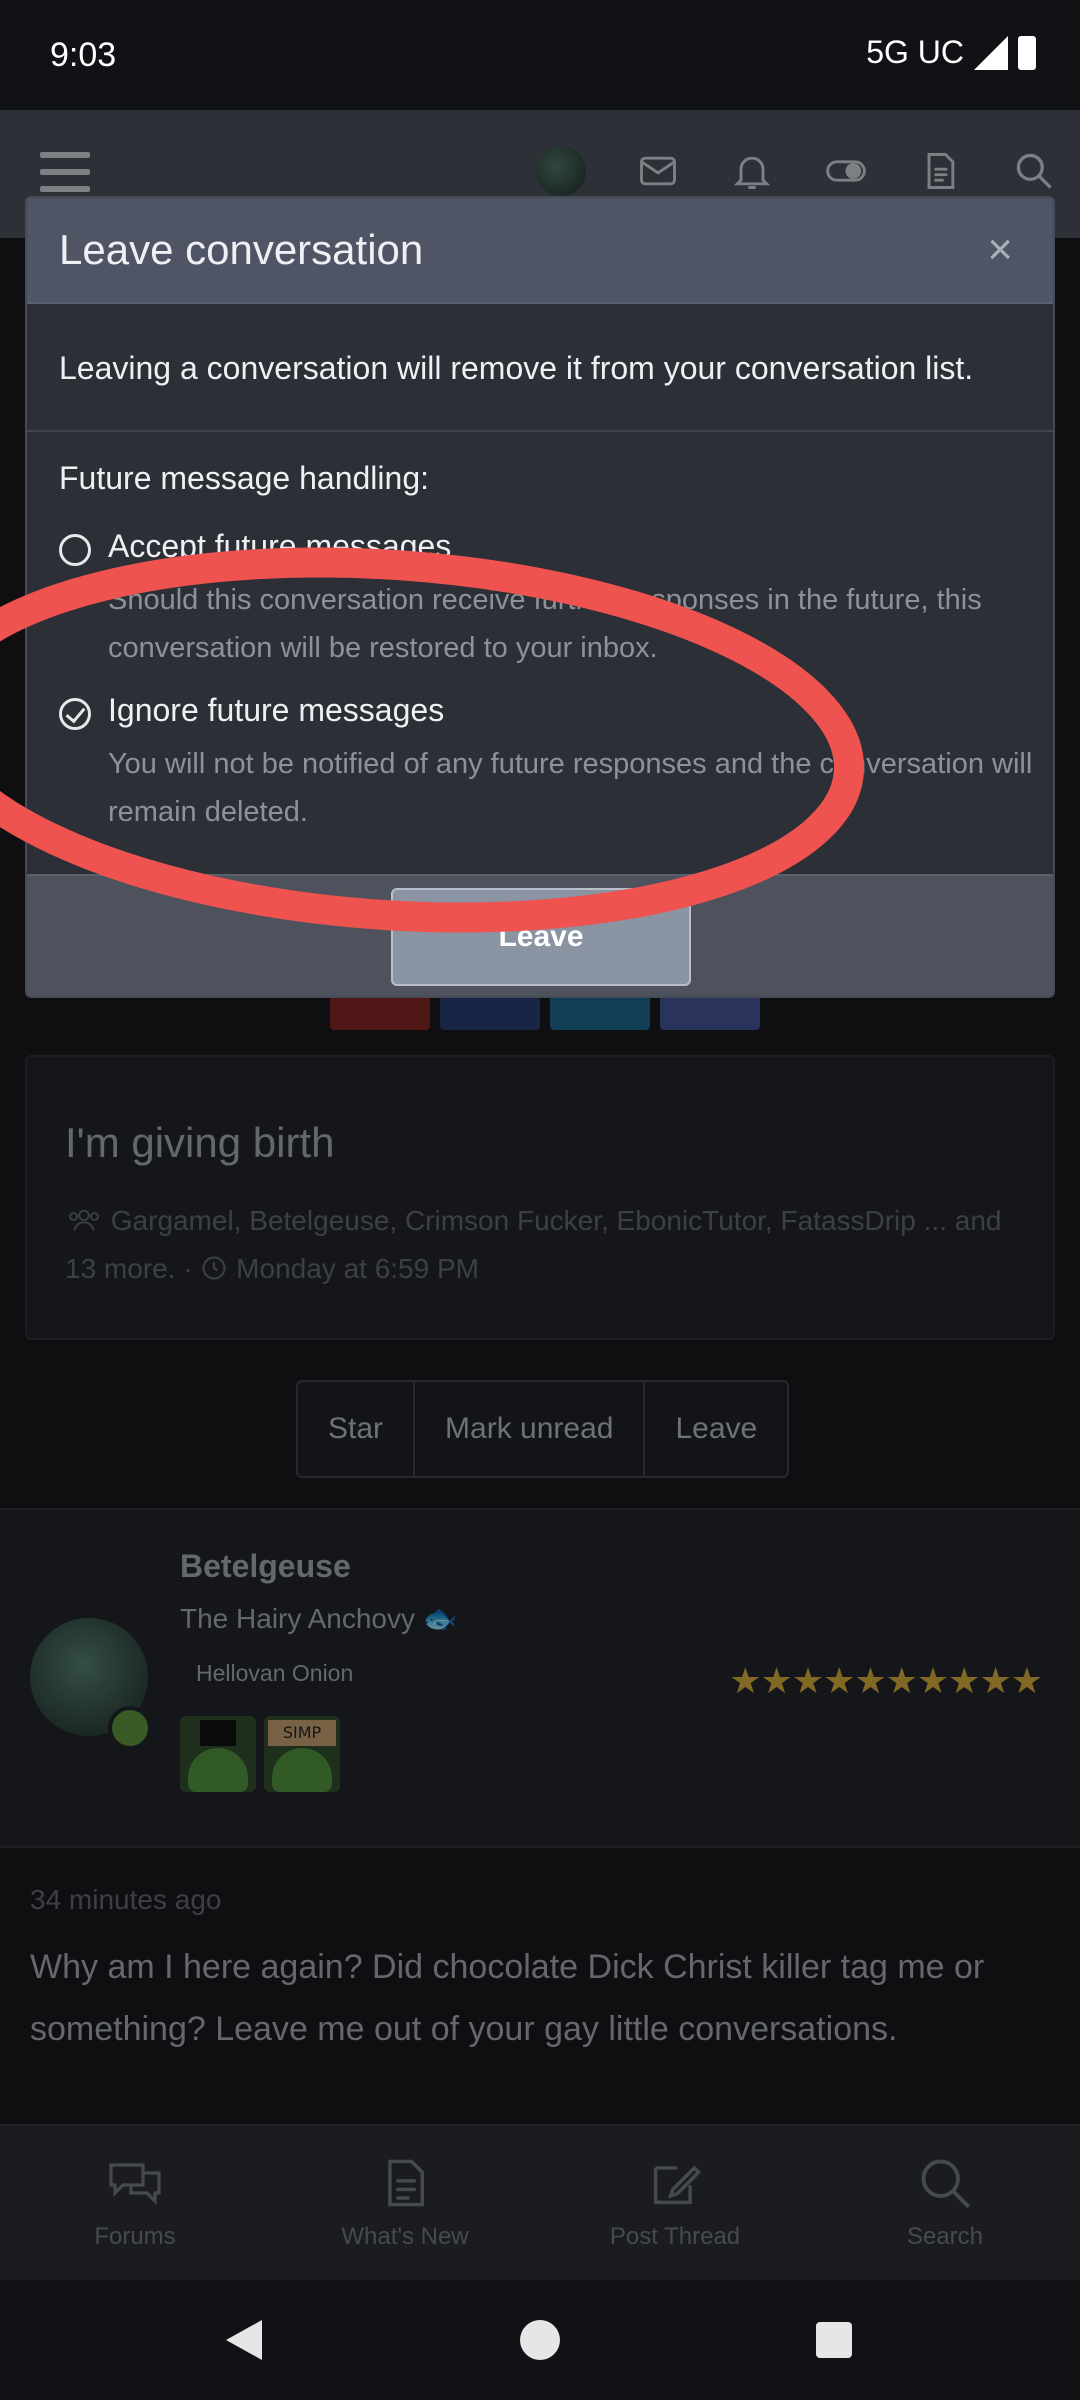 This screenshot has height=2400, width=1080. I want to click on network-label: 5G UC, so click(915, 52).